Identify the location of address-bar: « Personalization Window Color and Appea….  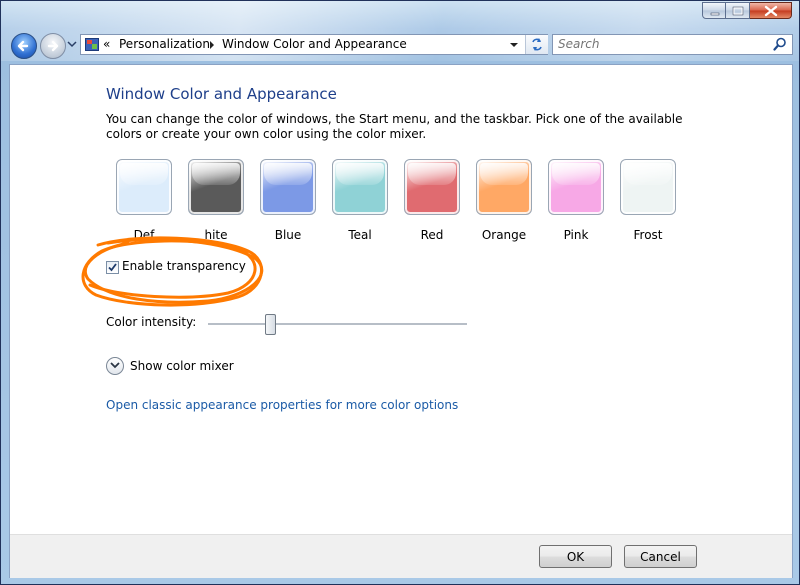
(314, 44).